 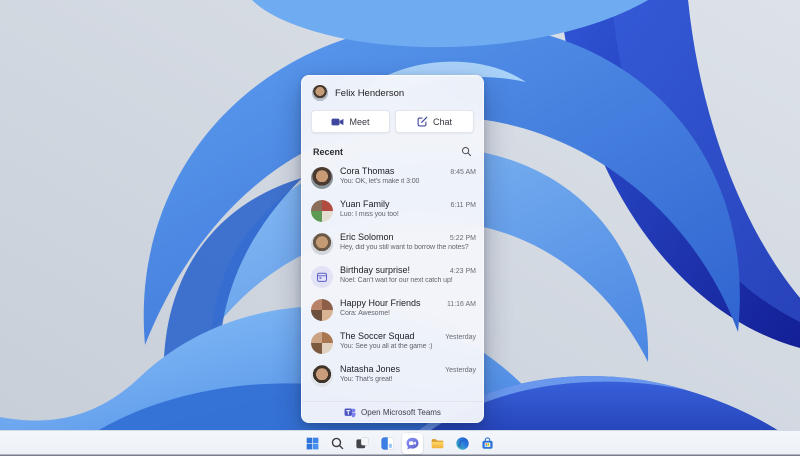 I want to click on conversation-name: Birthday surprise!, so click(x=375, y=270).